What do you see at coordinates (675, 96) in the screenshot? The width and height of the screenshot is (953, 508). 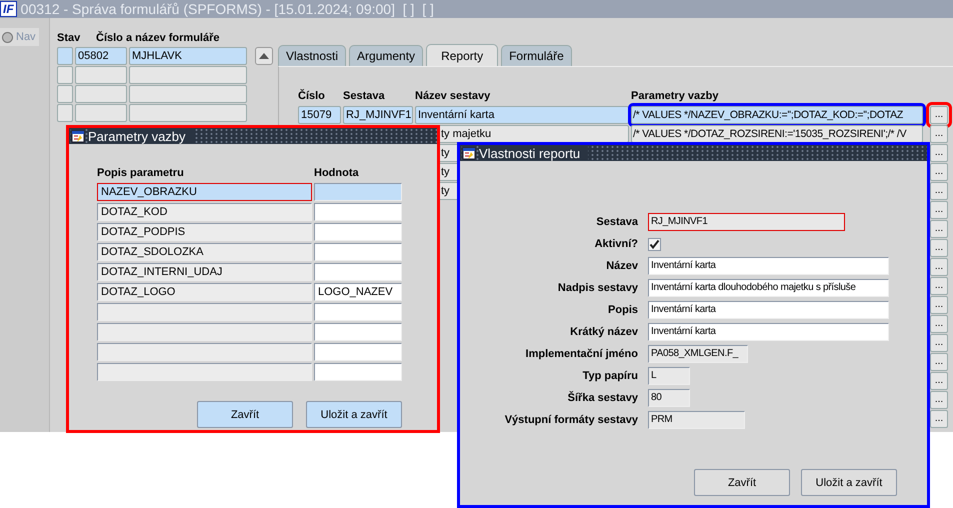 I see `column-header: Parametry vazby` at bounding box center [675, 96].